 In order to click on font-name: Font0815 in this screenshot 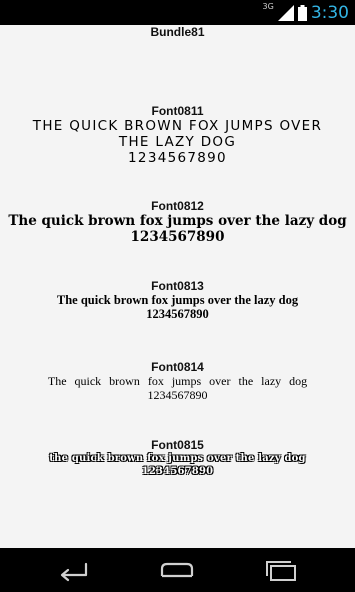, I will do `click(177, 445)`.